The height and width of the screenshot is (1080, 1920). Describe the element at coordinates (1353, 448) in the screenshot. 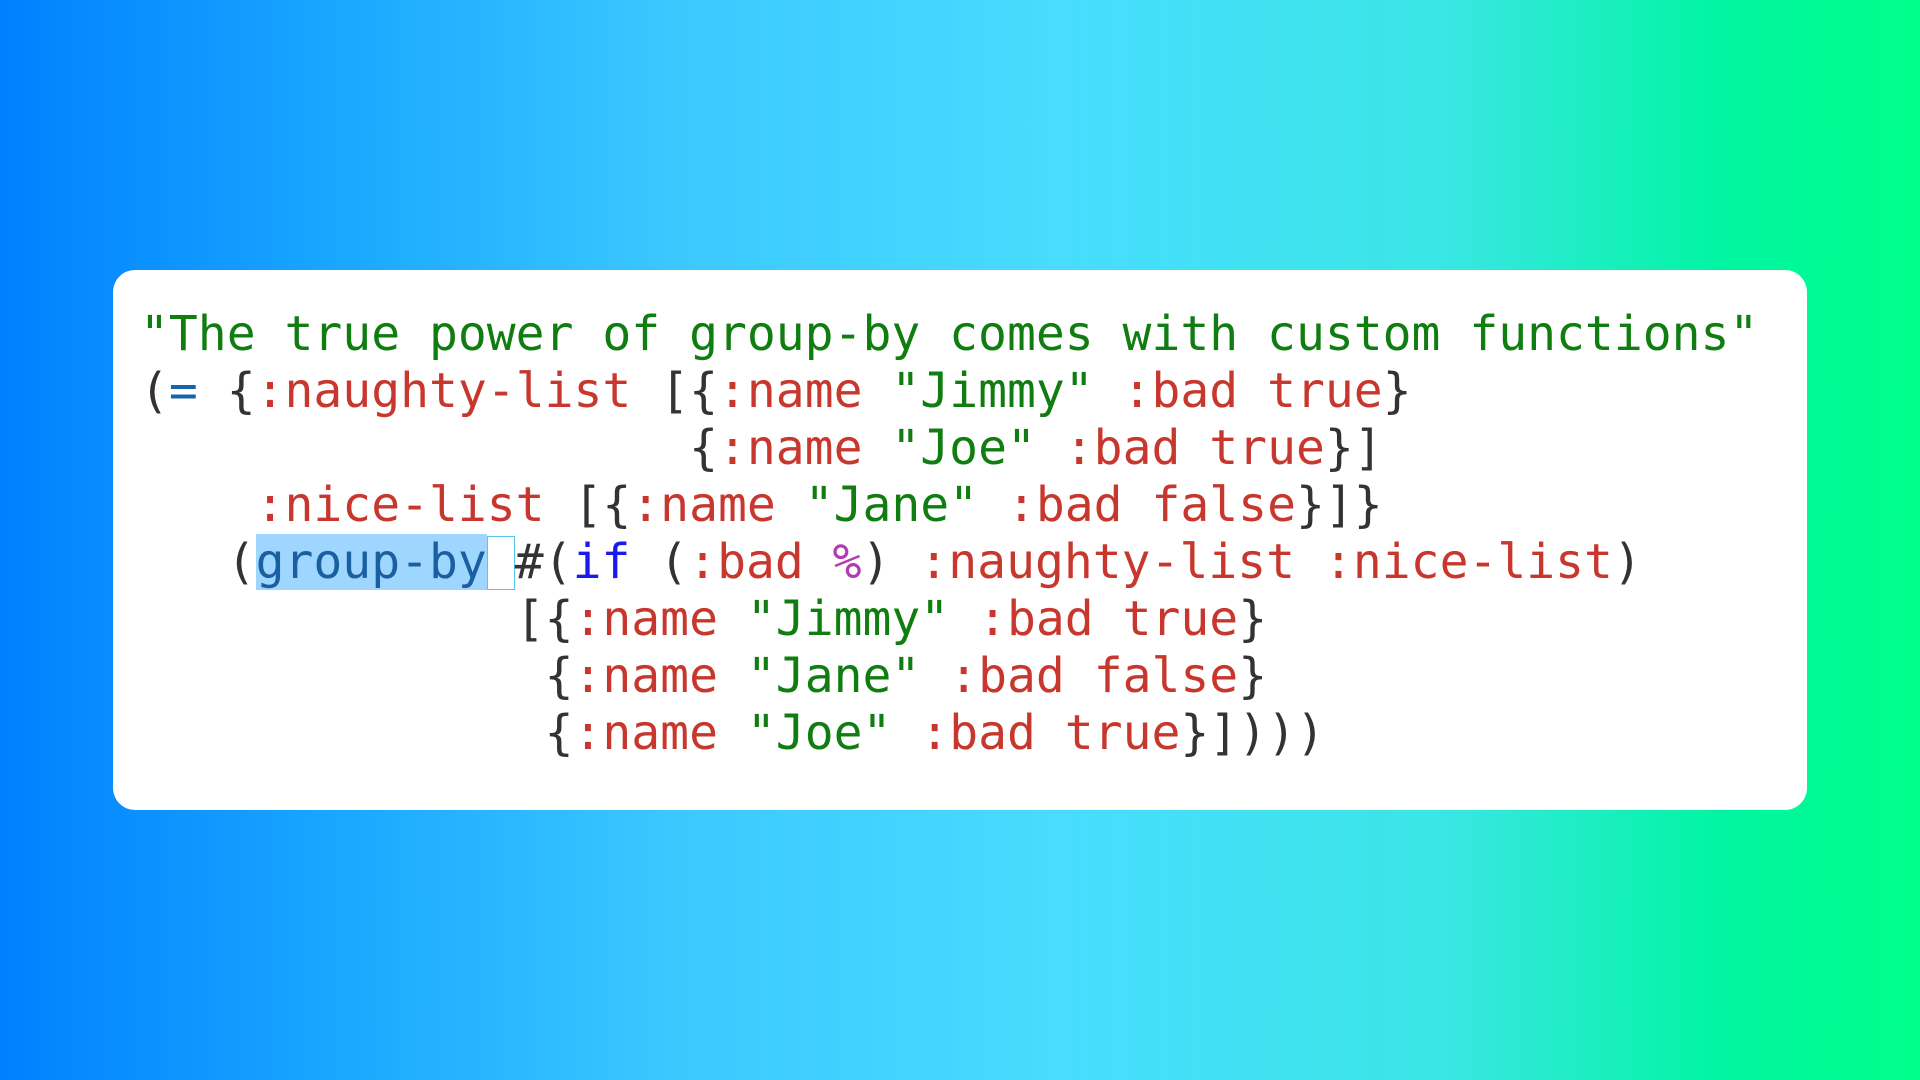

I see `code-token: }]` at that location.